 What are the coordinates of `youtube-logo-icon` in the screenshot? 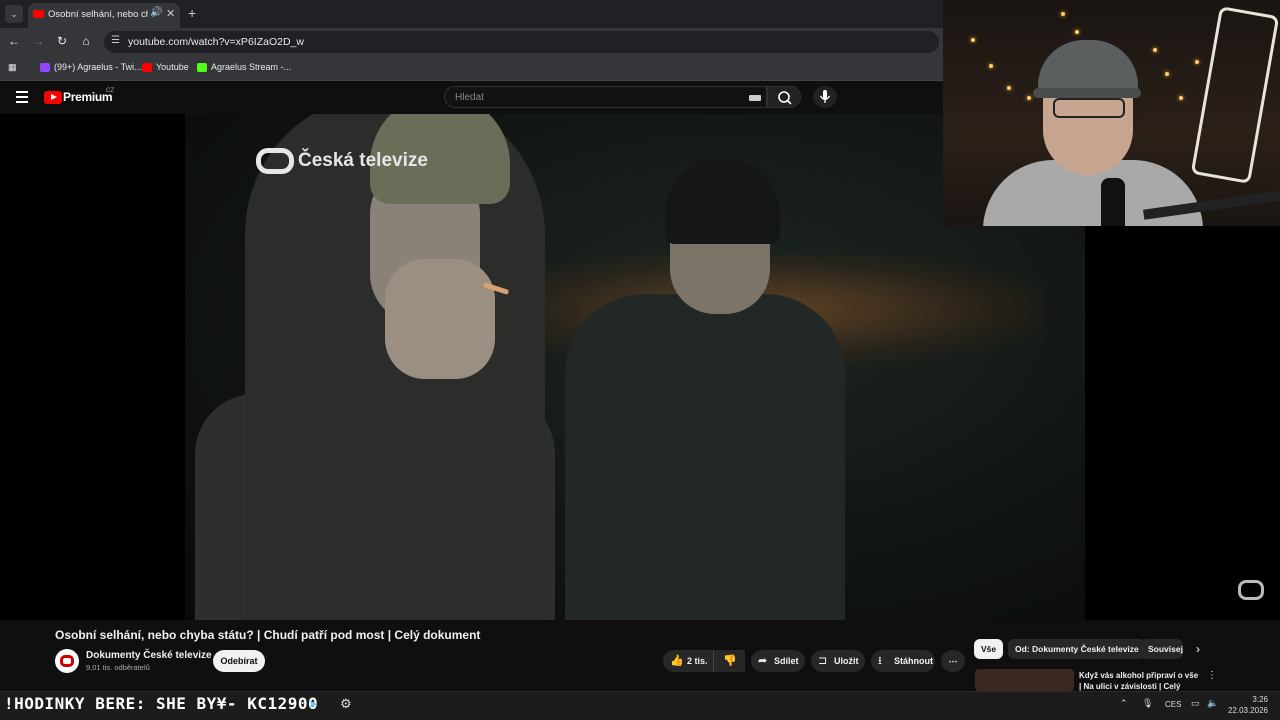 It's located at (53, 97).